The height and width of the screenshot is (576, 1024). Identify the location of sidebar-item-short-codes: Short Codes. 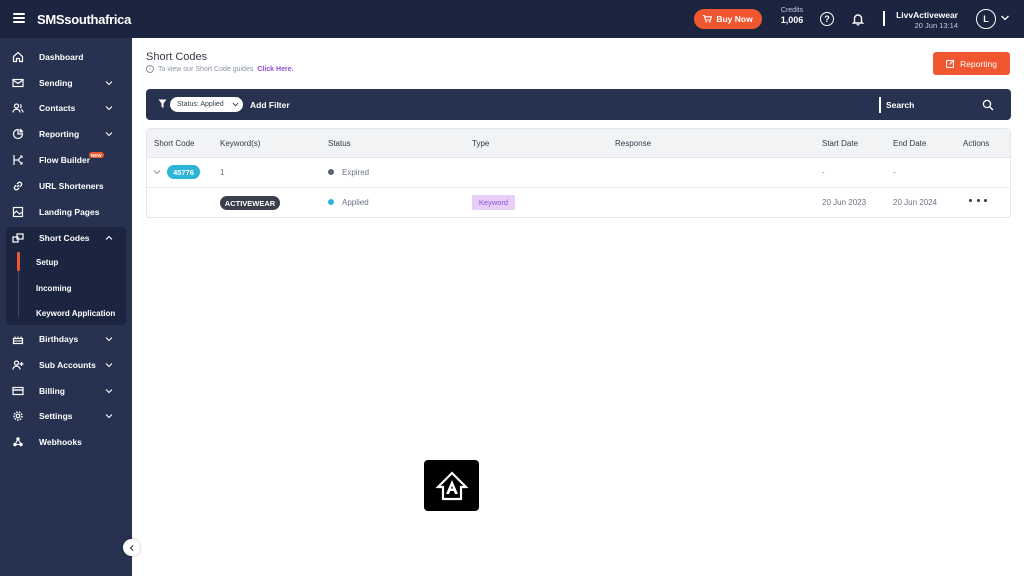
(66, 238).